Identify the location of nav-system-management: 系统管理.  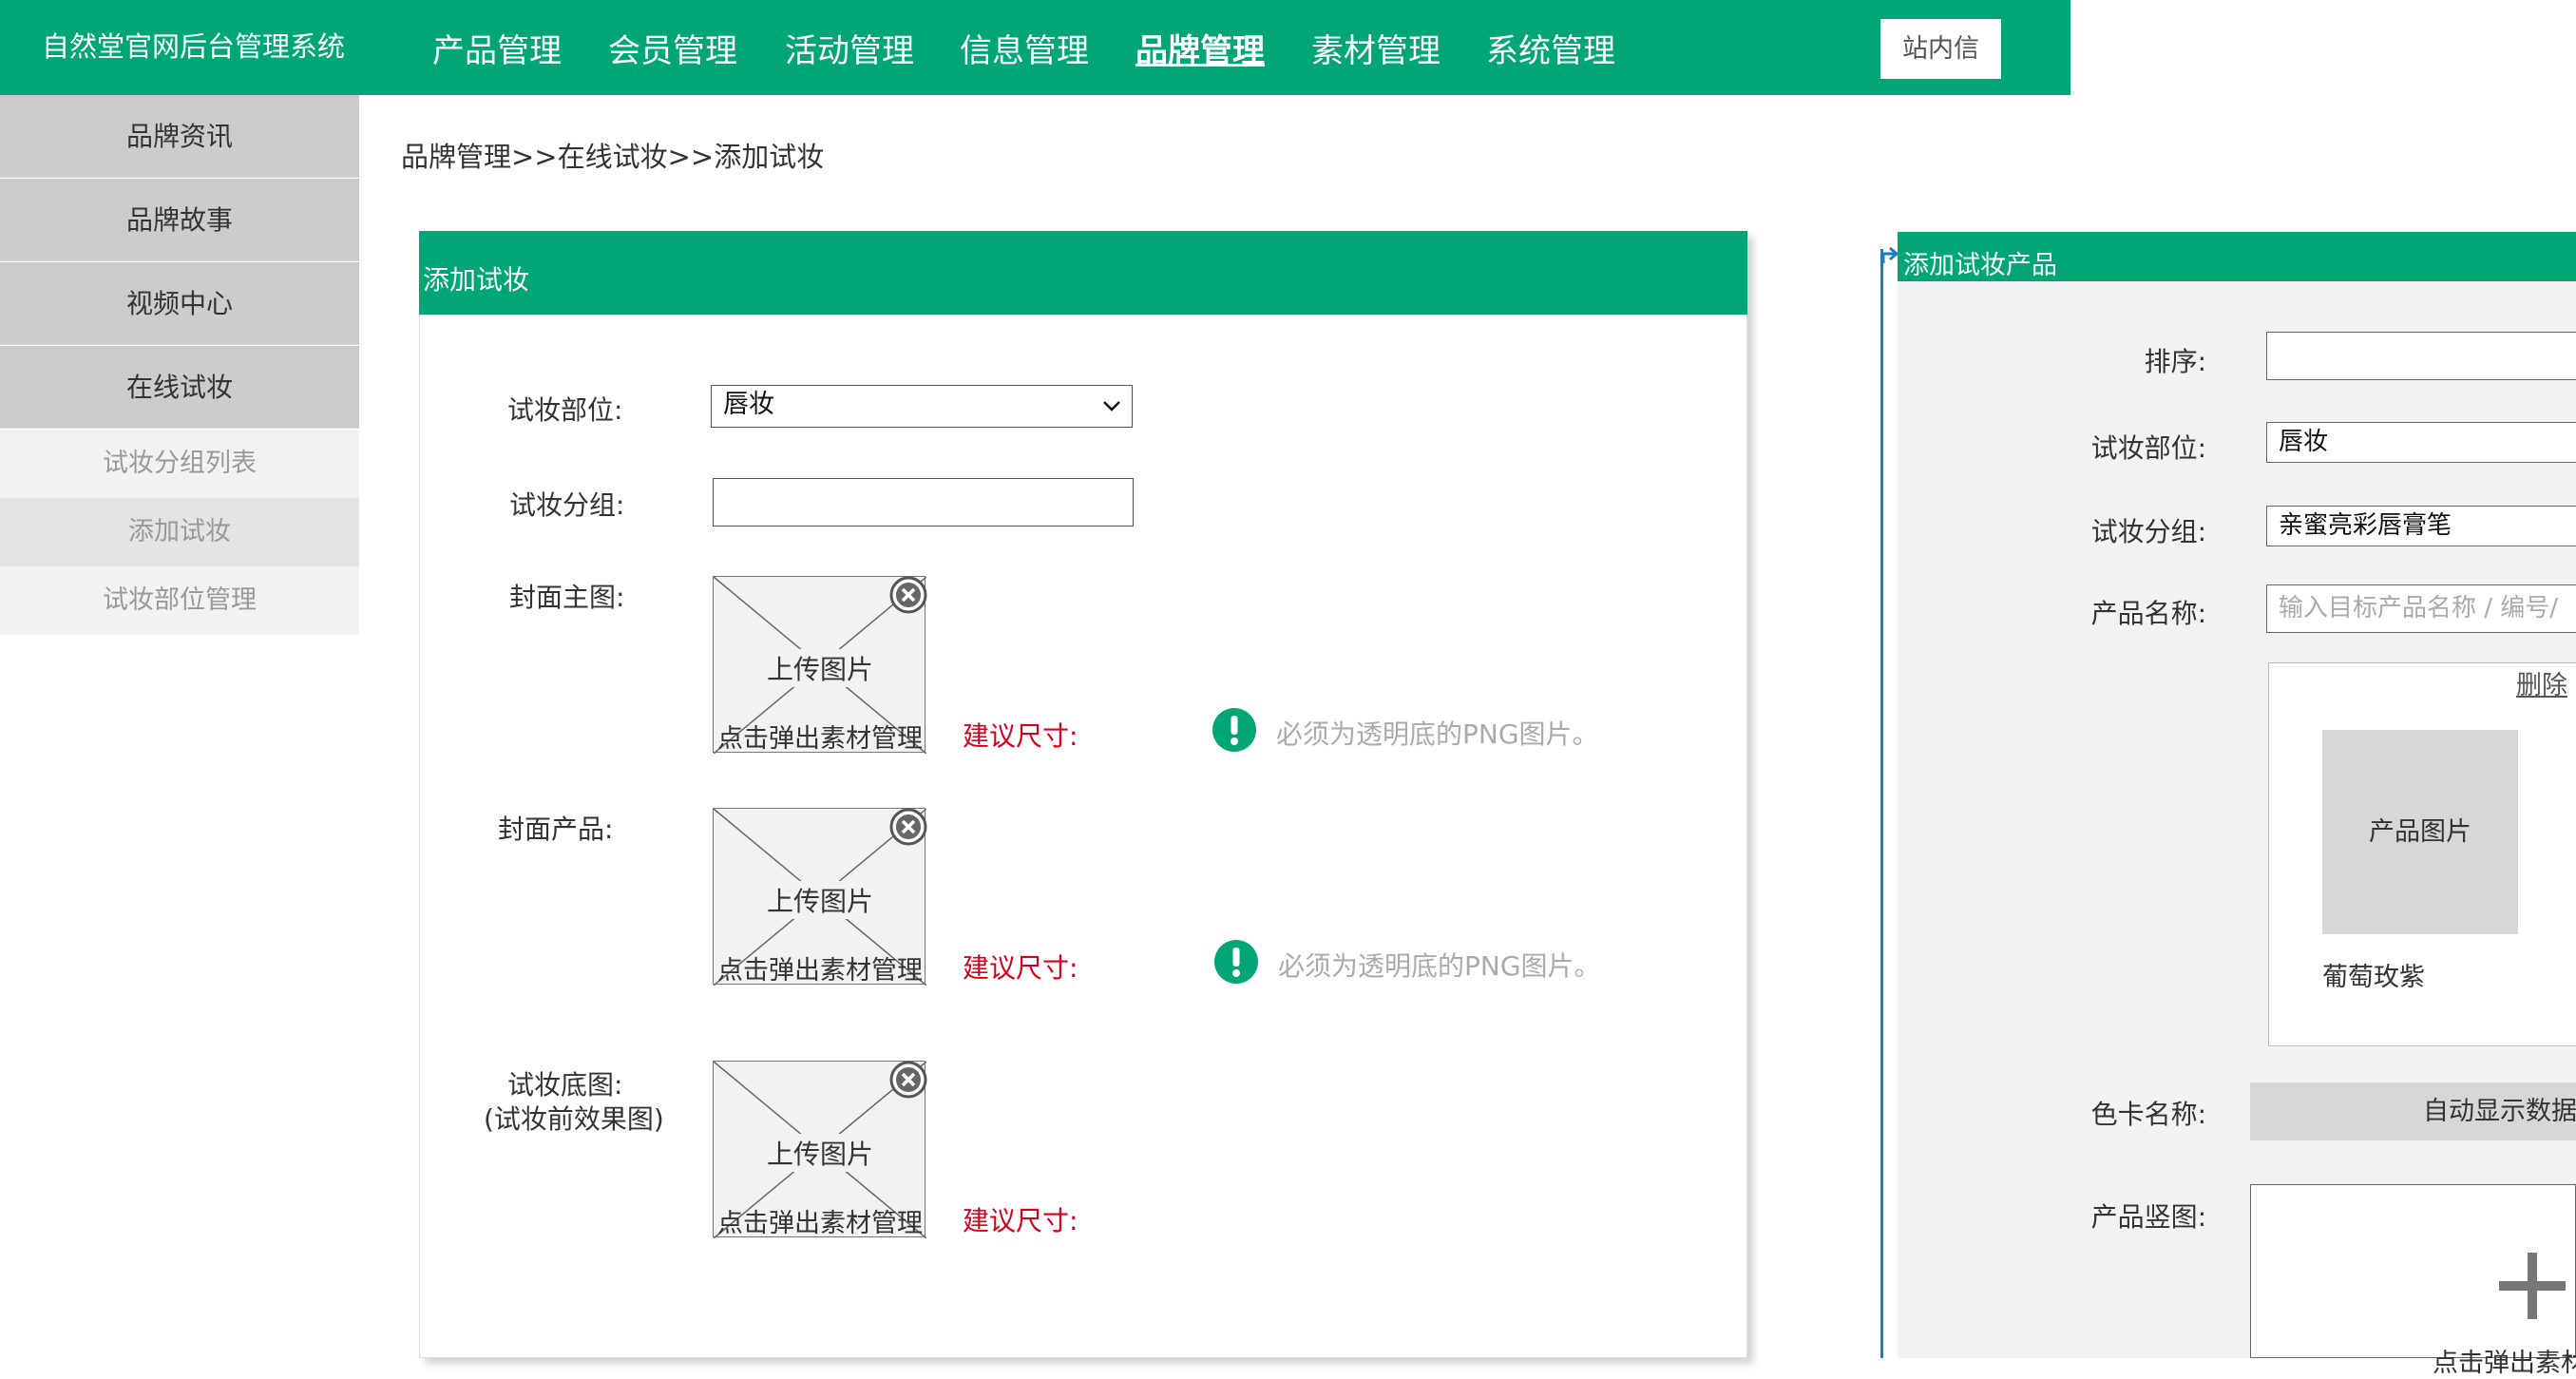
(1550, 48).